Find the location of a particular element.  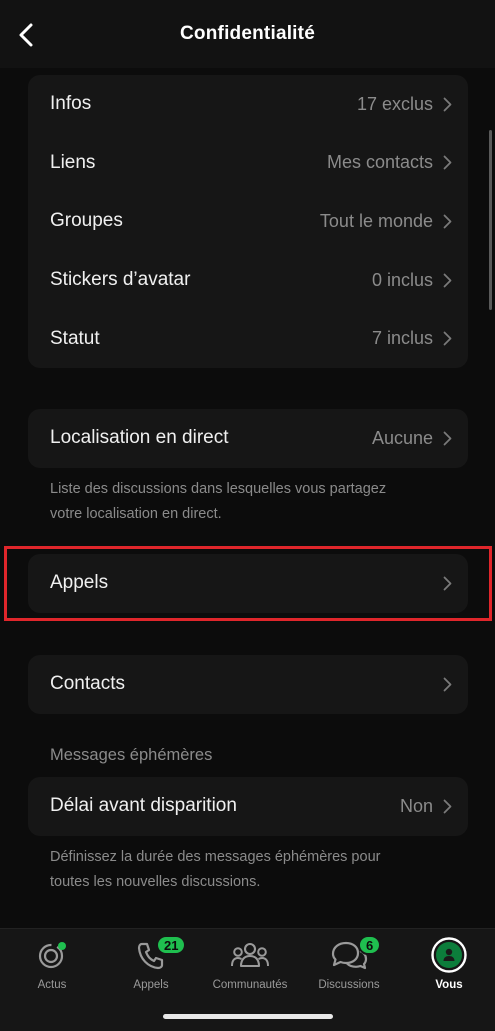

calls-badge: 21 is located at coordinates (171, 945).